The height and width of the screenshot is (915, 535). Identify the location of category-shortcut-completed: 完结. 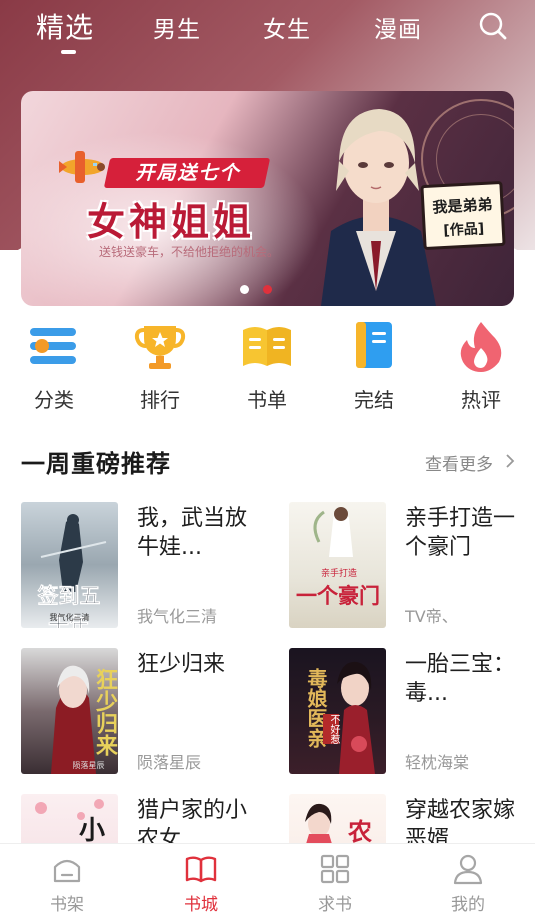
(374, 365).